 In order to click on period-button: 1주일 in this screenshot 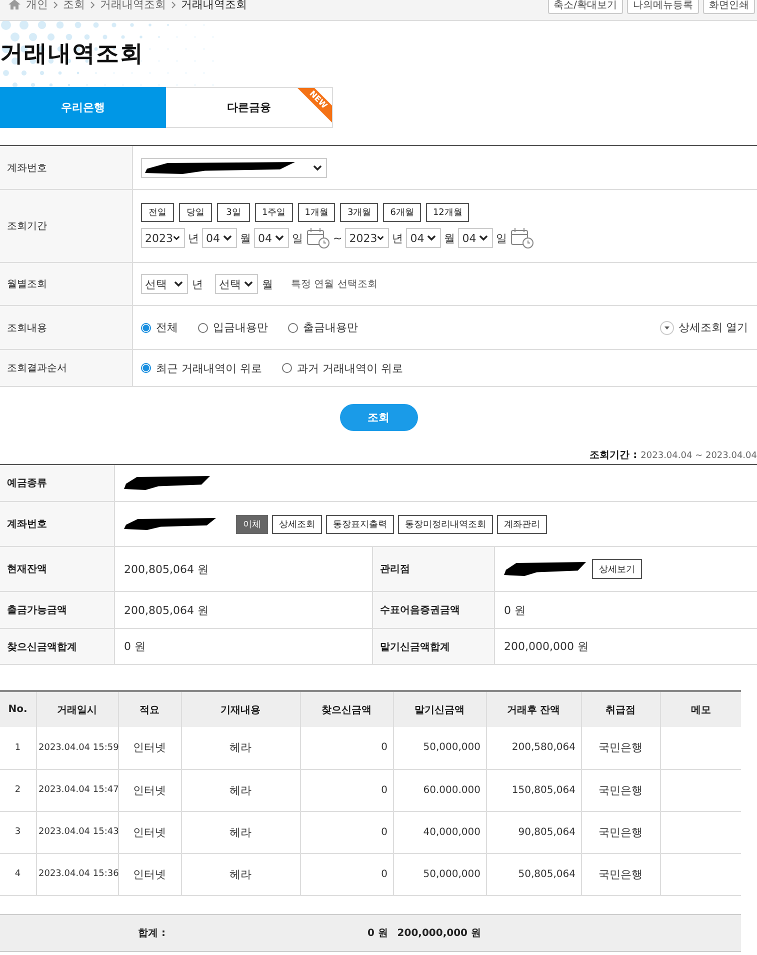, I will do `click(274, 212)`.